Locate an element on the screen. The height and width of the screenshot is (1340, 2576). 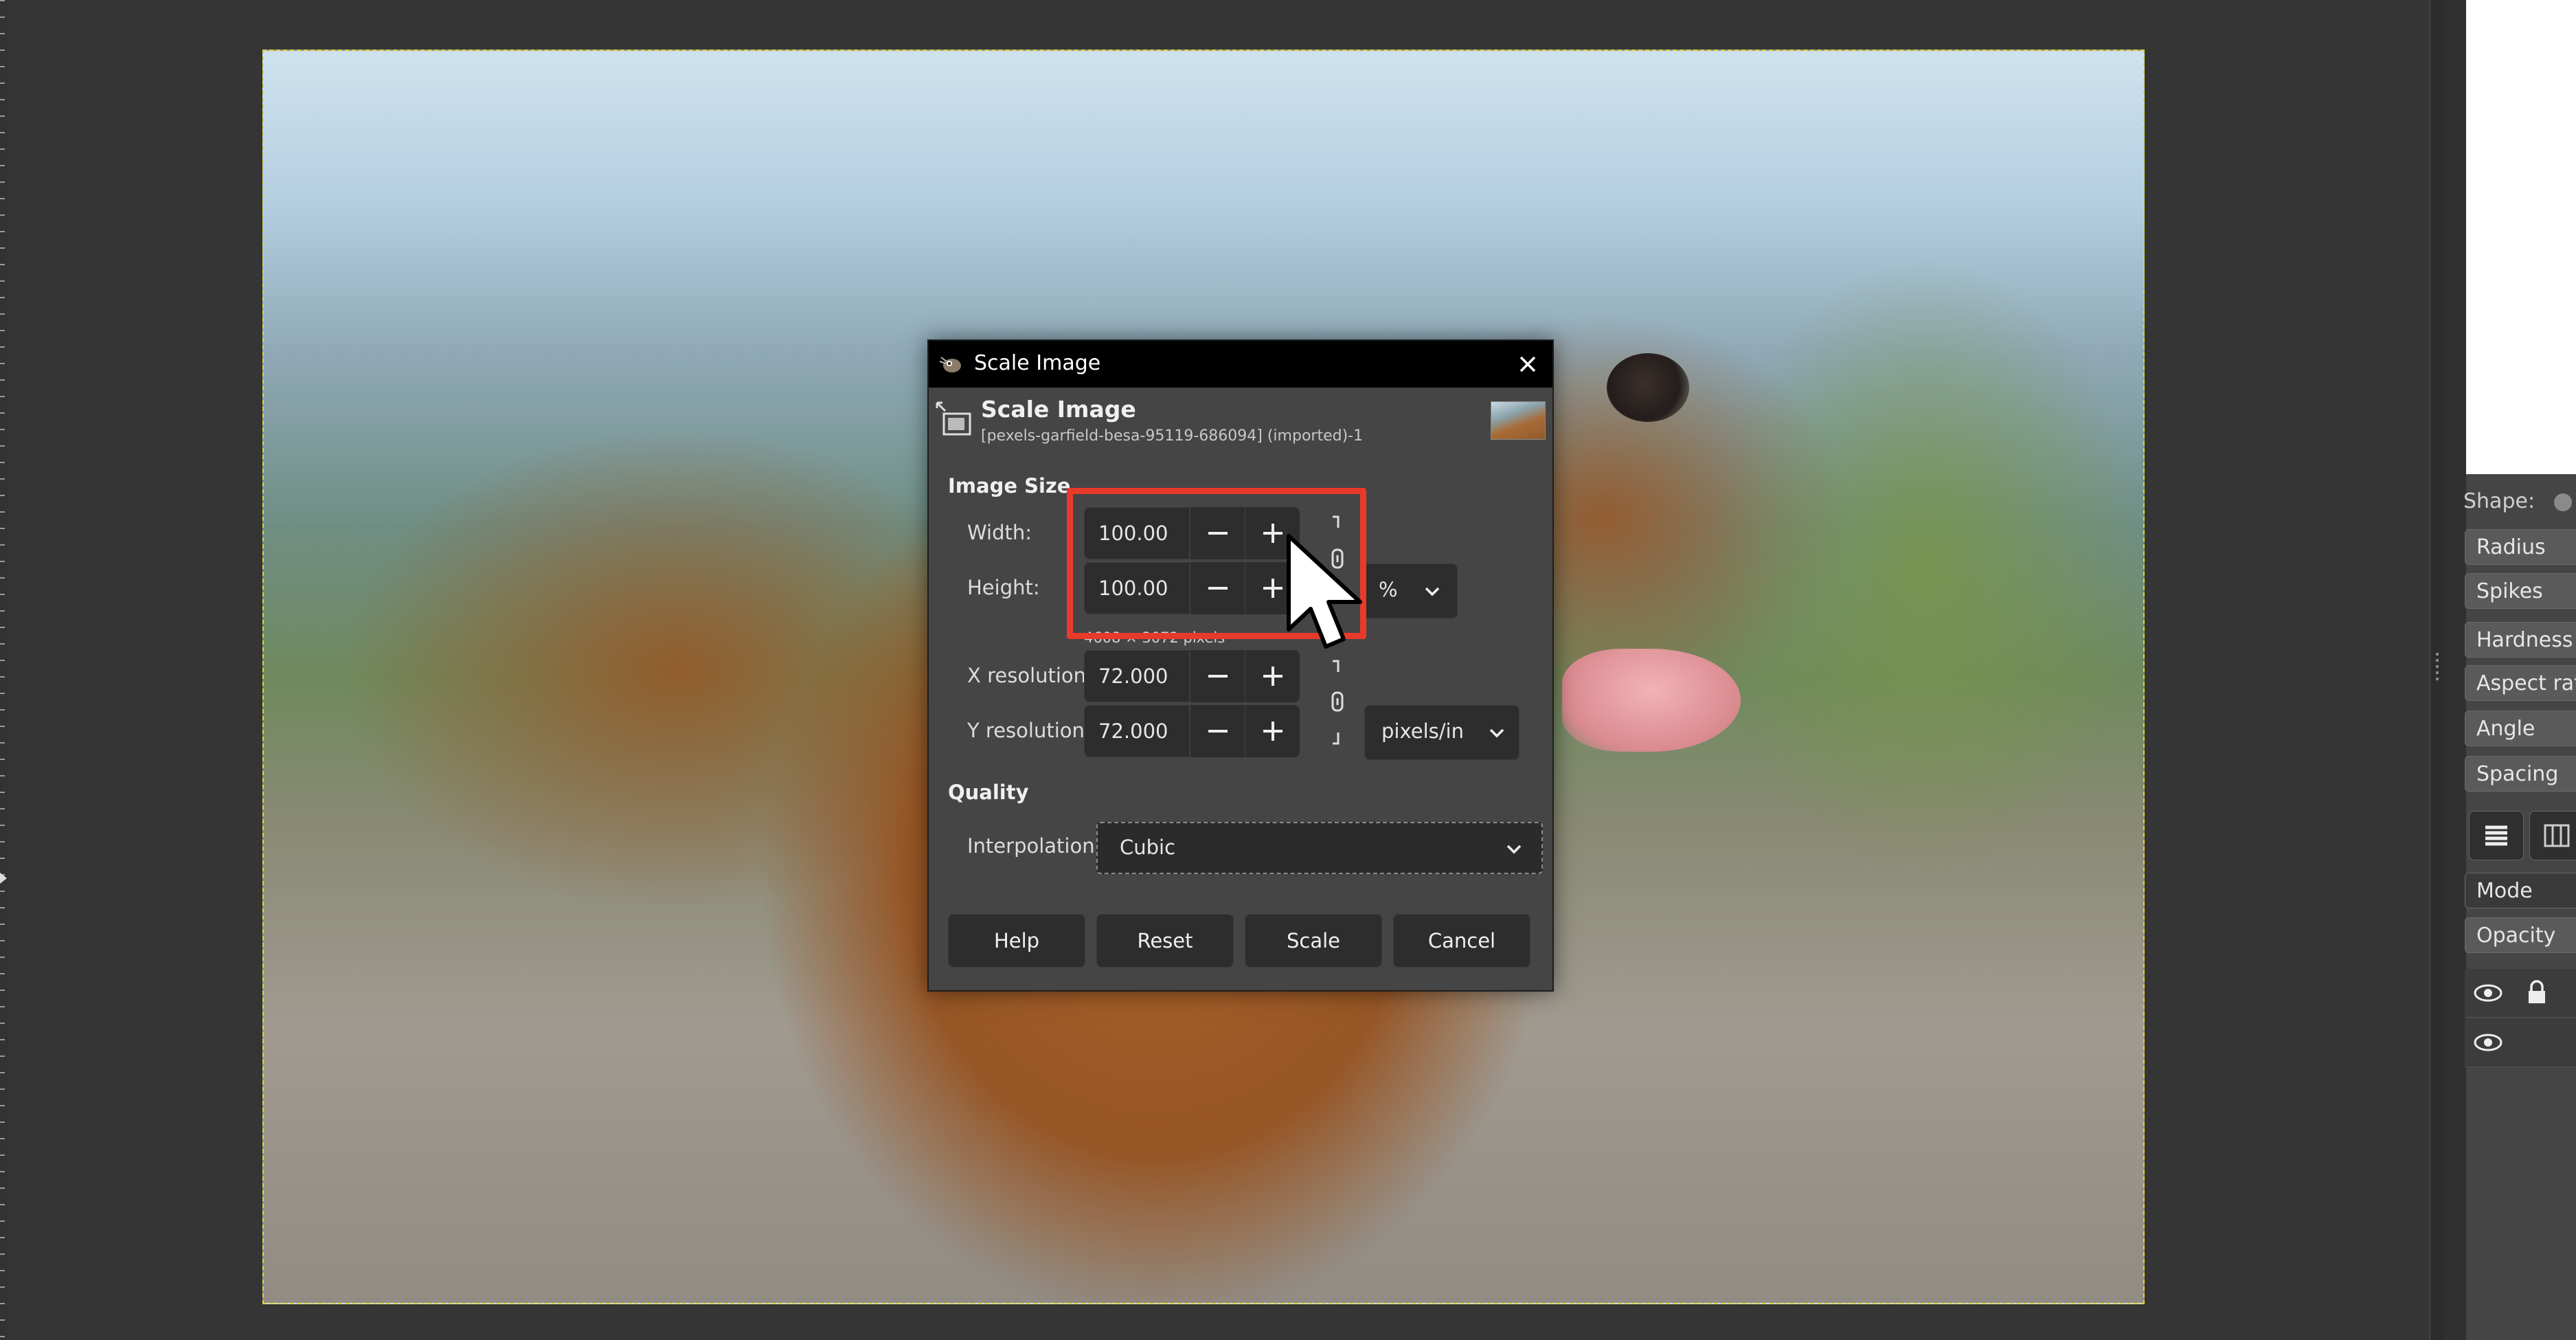
option-angle-label: Angle is located at coordinates (2505, 729).